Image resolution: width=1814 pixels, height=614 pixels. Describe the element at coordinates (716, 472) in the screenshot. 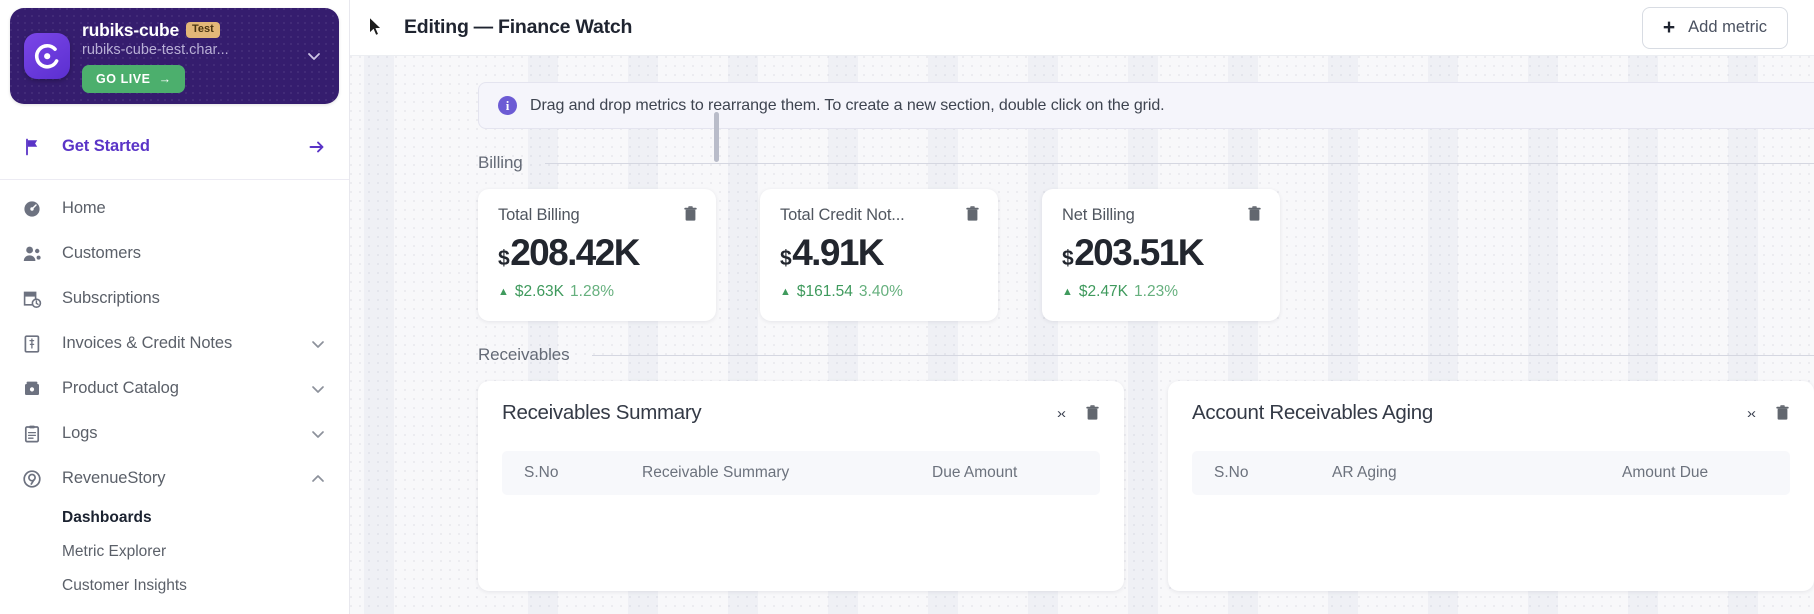

I see `column-header: Receivable Summary` at that location.